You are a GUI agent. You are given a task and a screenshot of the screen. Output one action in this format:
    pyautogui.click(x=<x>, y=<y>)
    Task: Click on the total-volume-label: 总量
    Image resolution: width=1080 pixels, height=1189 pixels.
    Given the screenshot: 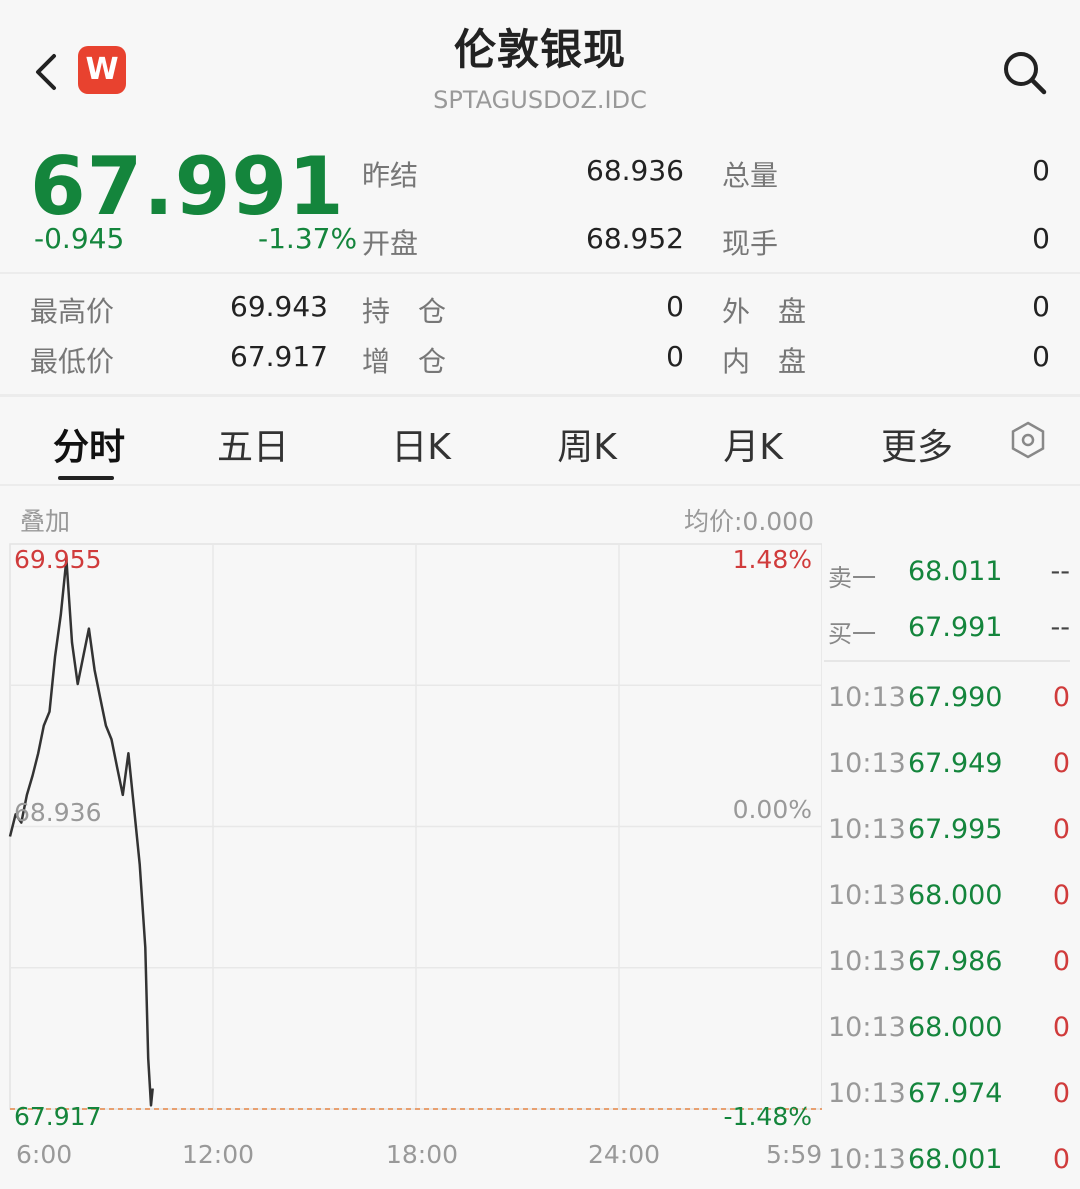 What is the action you would take?
    pyautogui.click(x=750, y=175)
    